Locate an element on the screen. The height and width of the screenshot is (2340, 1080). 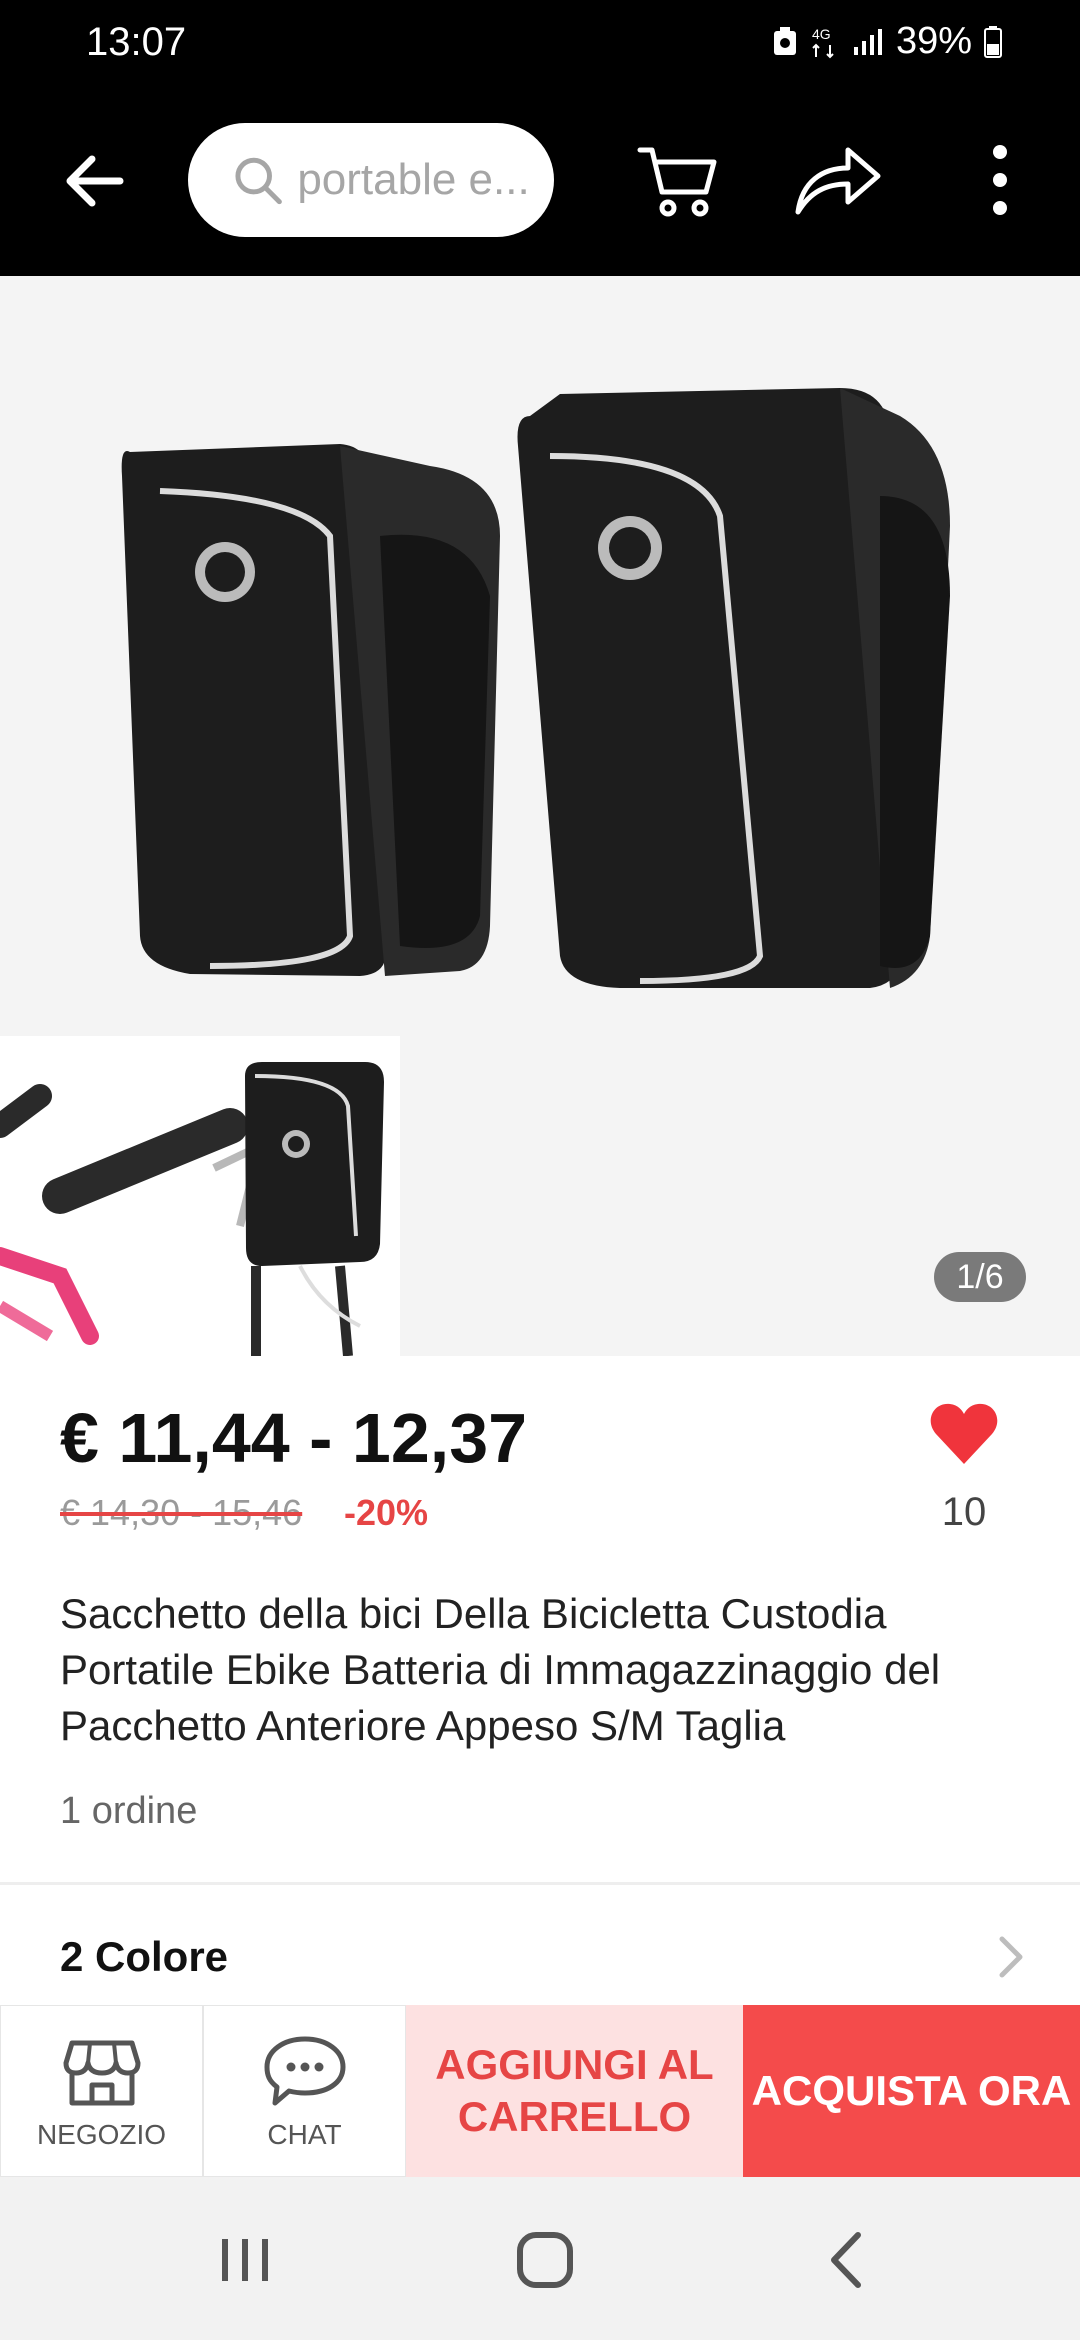
signal-icon is located at coordinates (867, 41).